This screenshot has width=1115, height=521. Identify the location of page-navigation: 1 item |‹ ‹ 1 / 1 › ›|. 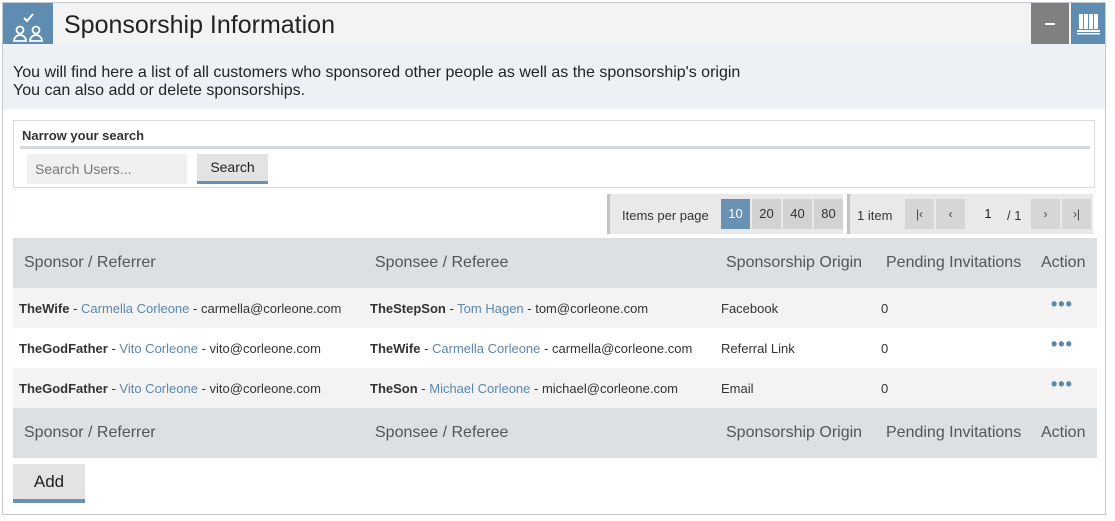
(970, 214).